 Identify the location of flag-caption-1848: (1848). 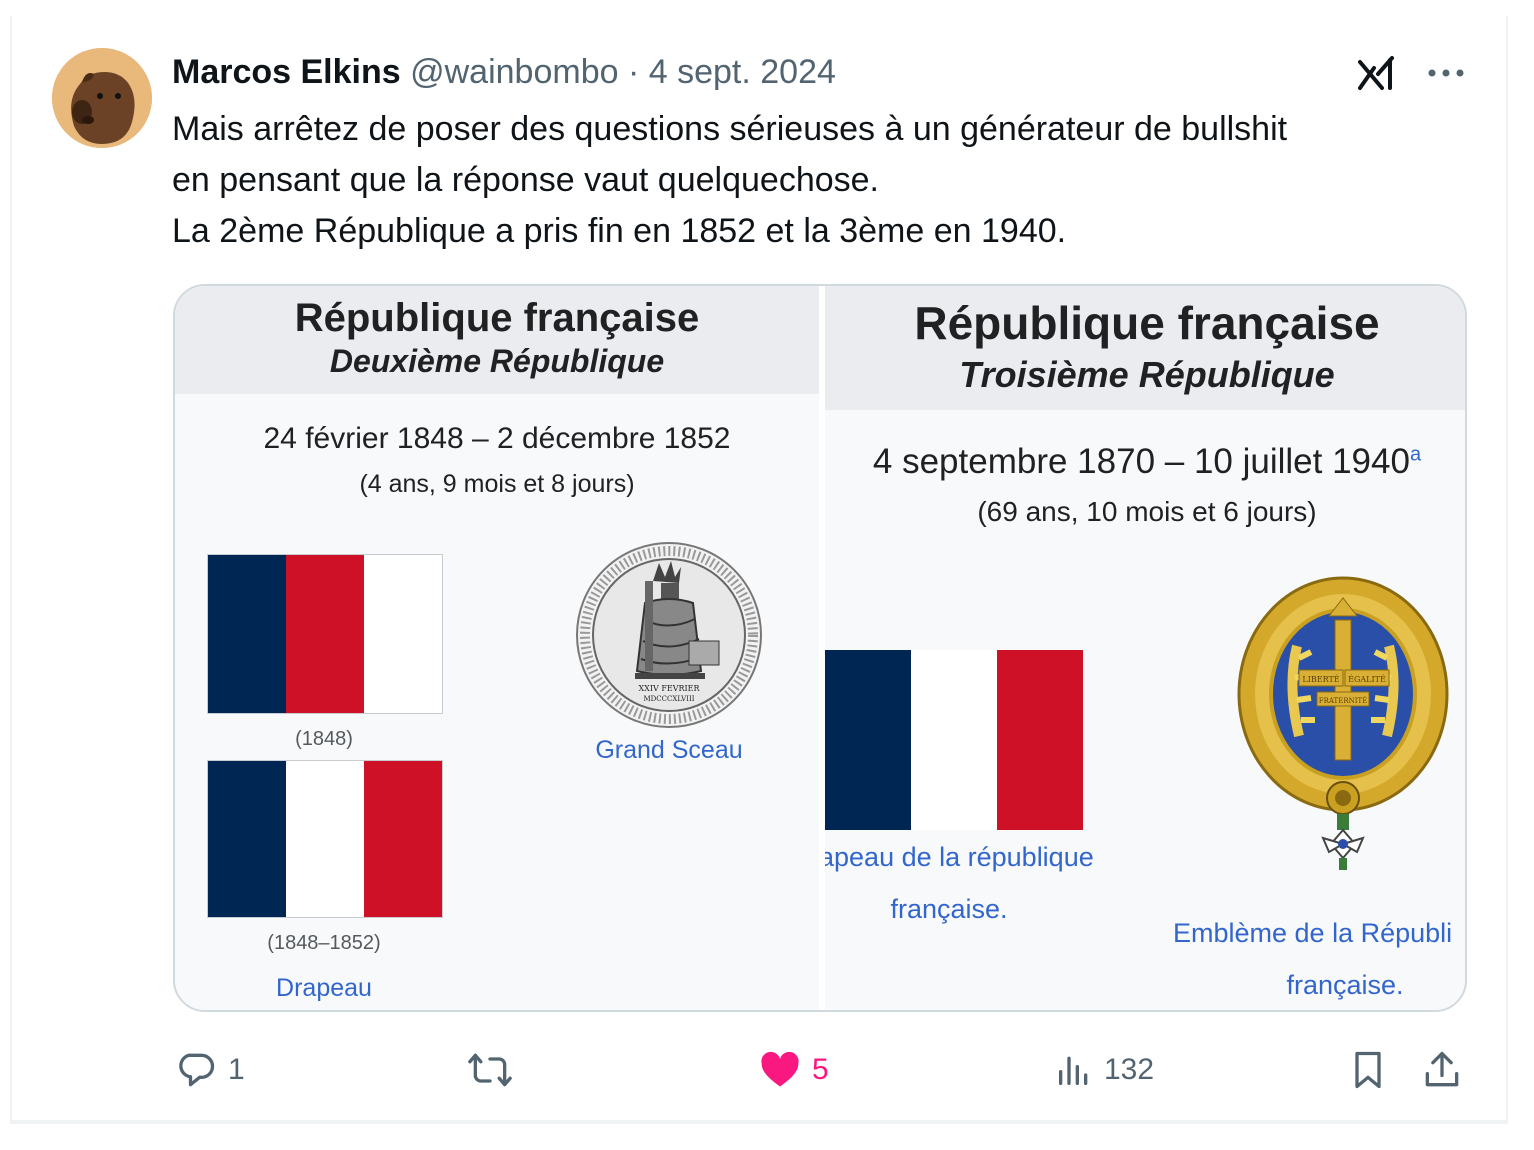
(324, 739).